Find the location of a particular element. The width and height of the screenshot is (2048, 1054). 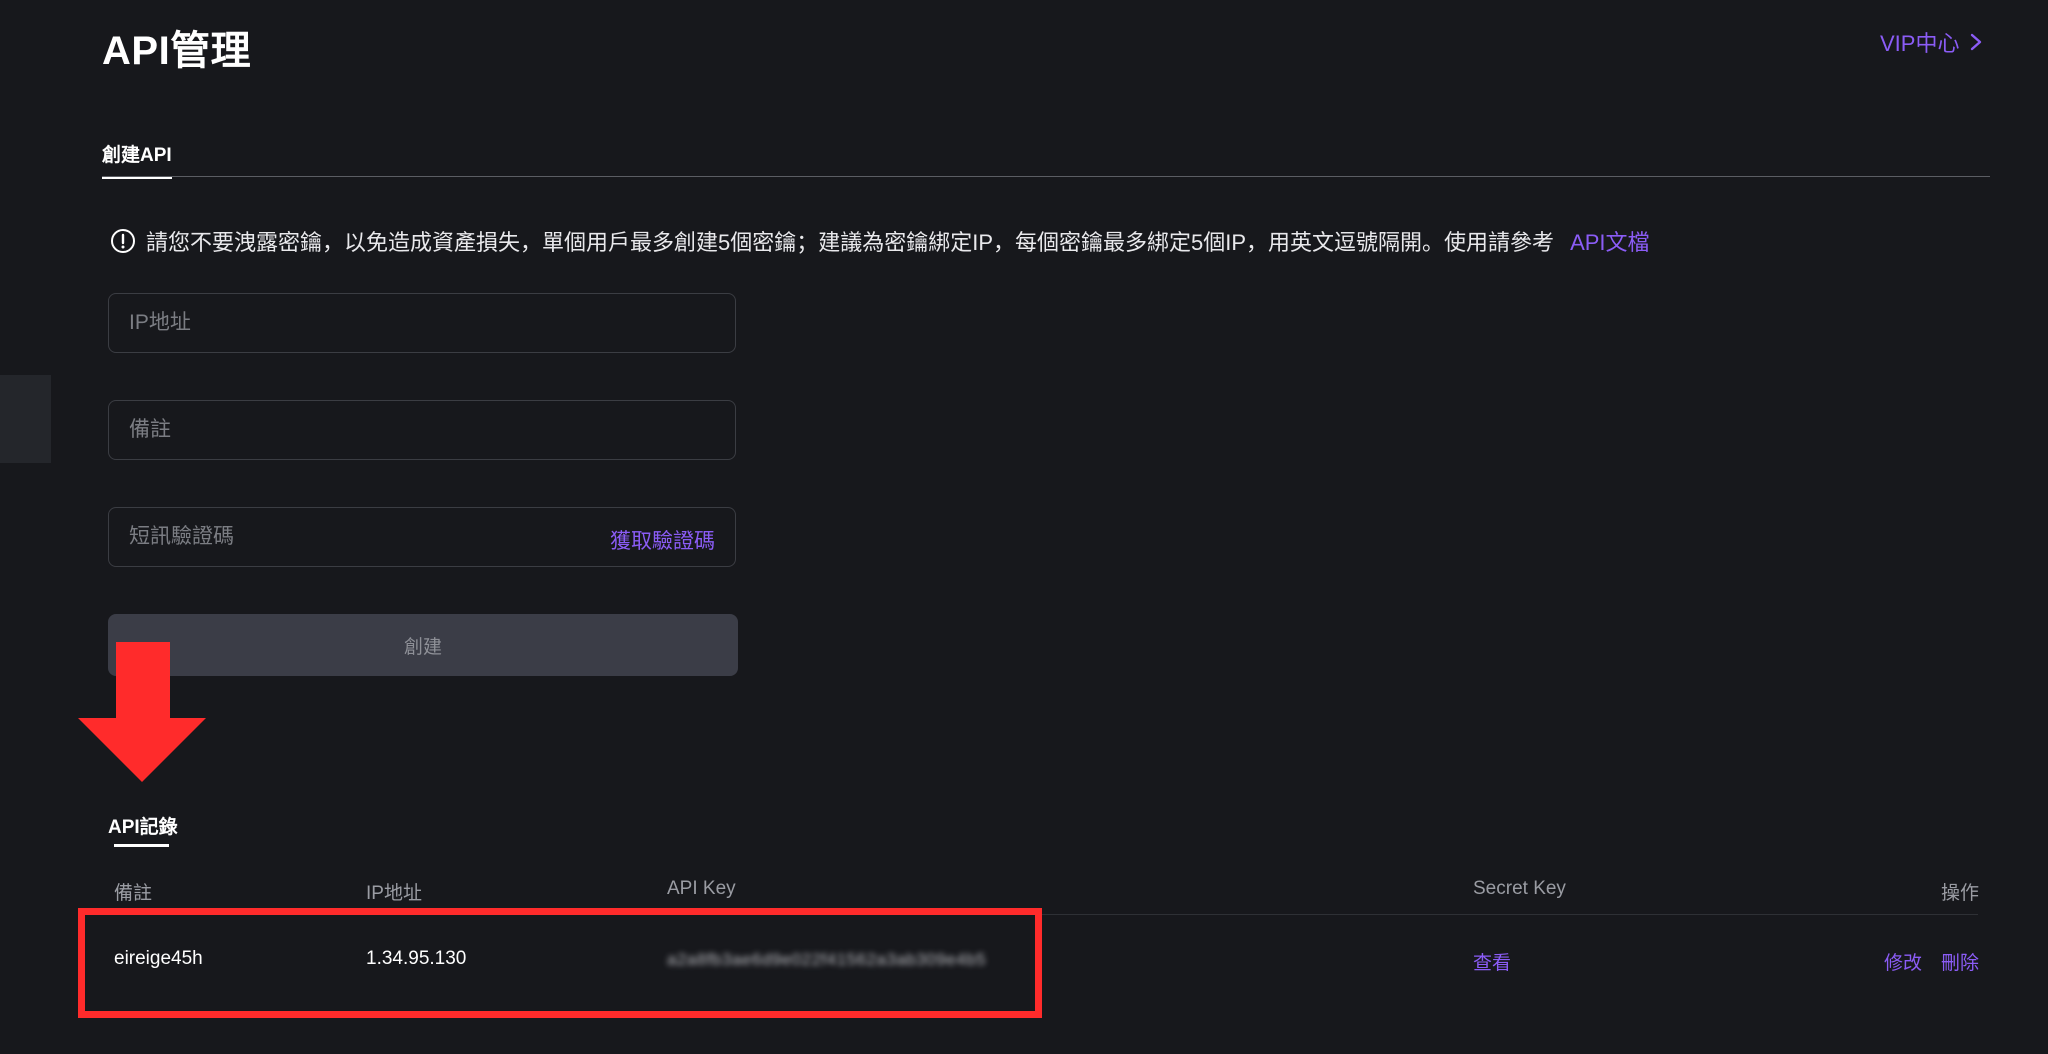

info-circle-icon is located at coordinates (123, 241).